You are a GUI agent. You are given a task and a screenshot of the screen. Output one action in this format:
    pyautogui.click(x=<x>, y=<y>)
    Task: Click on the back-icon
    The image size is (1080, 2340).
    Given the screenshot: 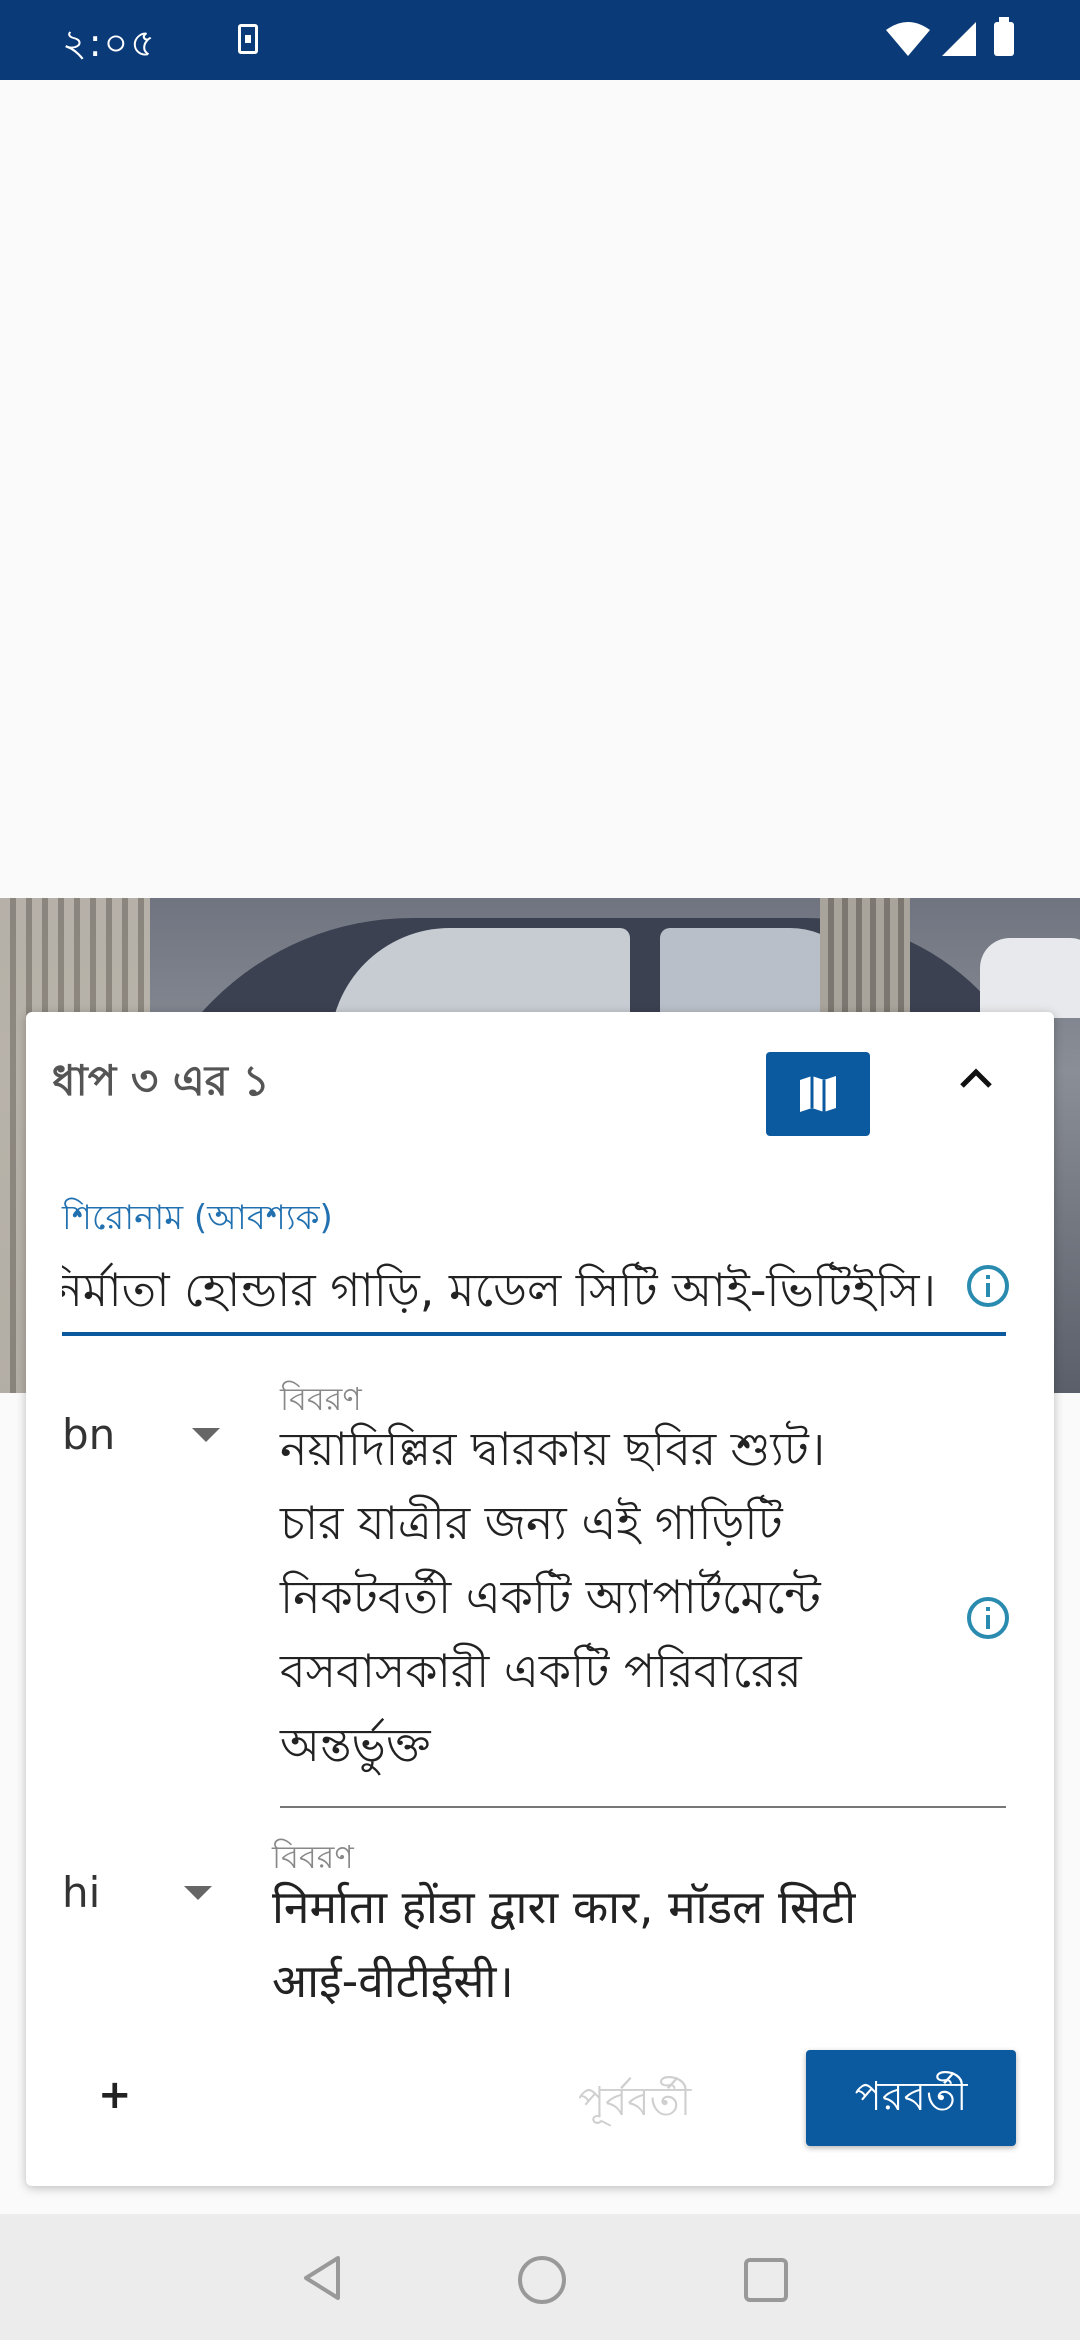 What is the action you would take?
    pyautogui.click(x=322, y=2278)
    